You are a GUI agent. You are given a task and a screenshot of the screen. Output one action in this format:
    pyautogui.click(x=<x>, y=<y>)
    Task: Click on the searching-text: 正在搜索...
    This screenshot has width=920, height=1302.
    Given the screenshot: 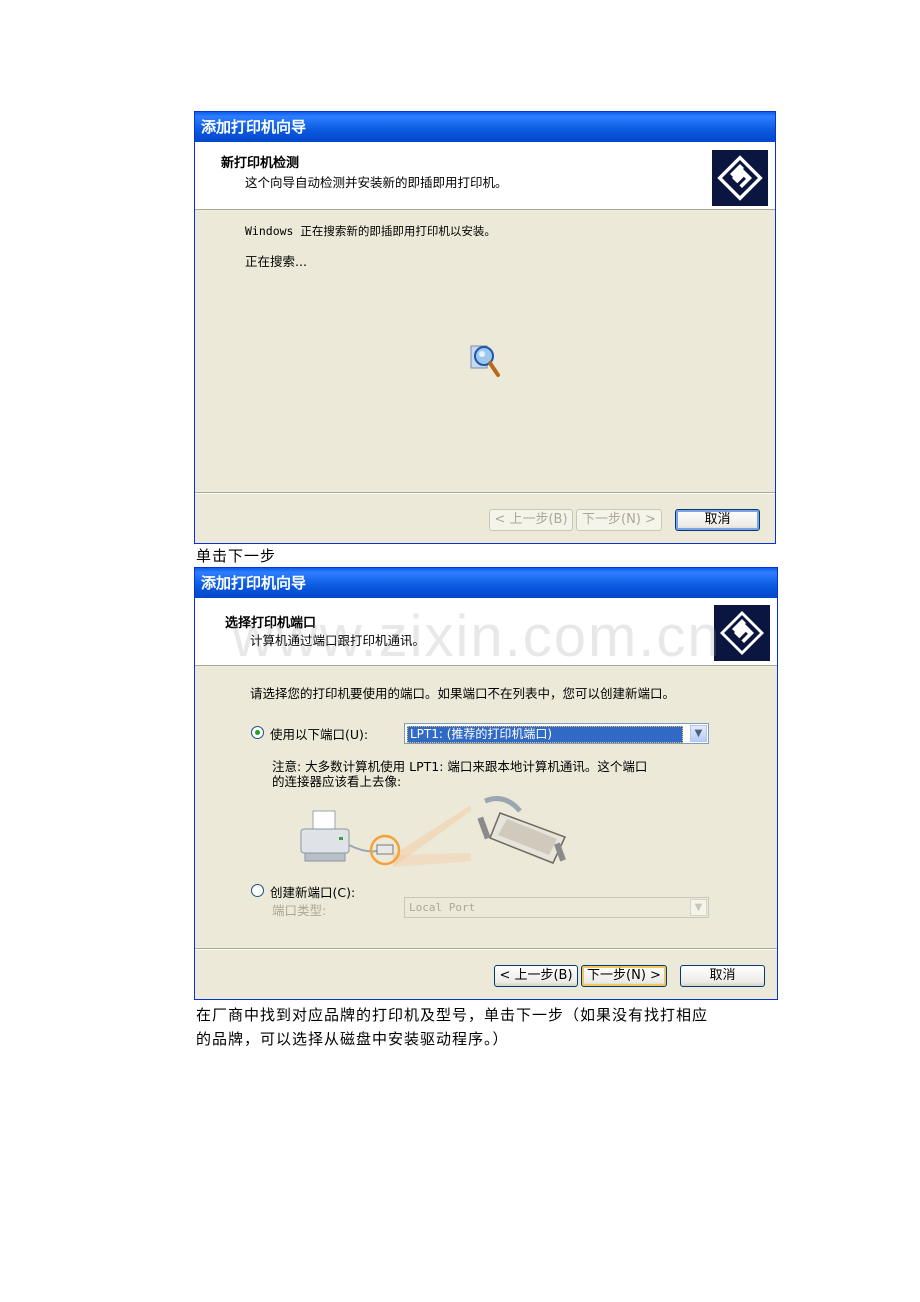 What is the action you would take?
    pyautogui.click(x=276, y=261)
    